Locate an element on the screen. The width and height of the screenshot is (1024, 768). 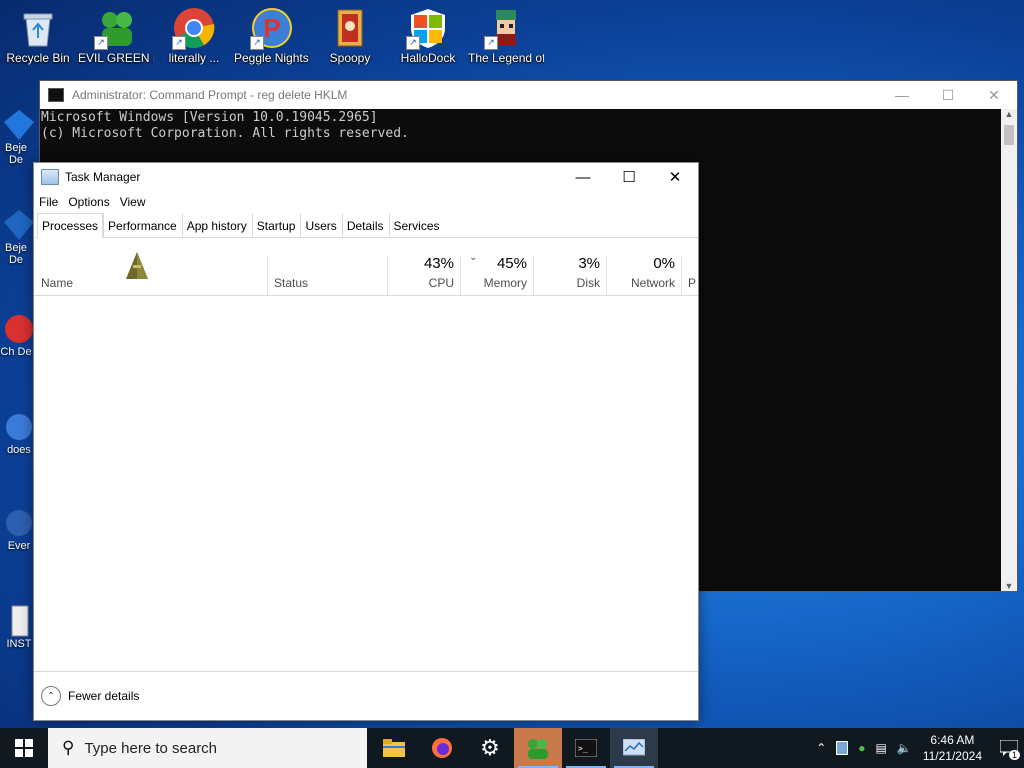
memory-percent: 45% is located at coordinates (511, 263).